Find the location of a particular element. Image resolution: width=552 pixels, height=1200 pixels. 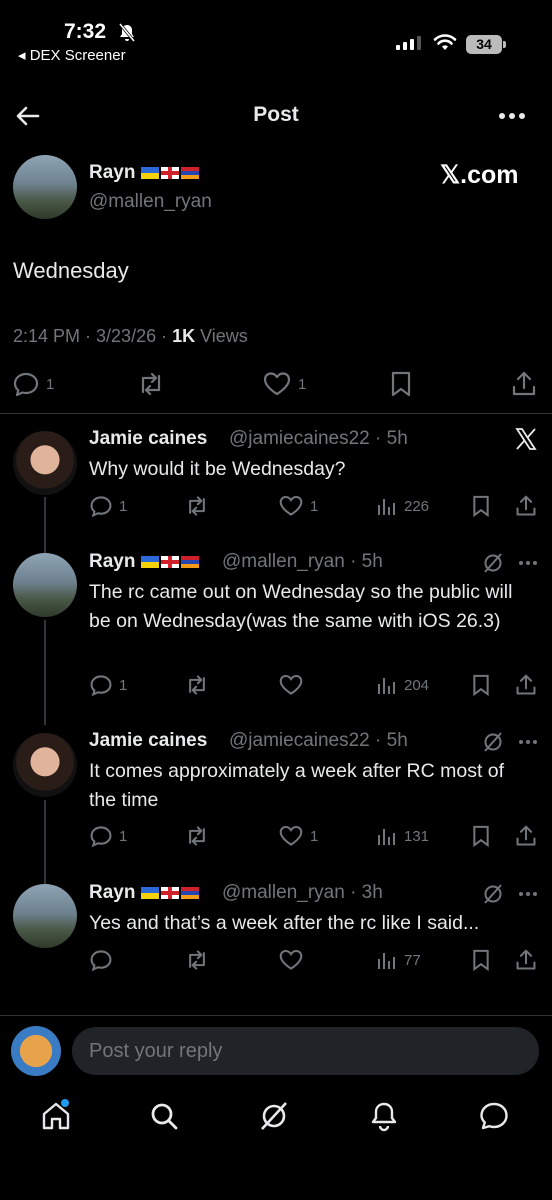

bell-off-icon is located at coordinates (127, 32).